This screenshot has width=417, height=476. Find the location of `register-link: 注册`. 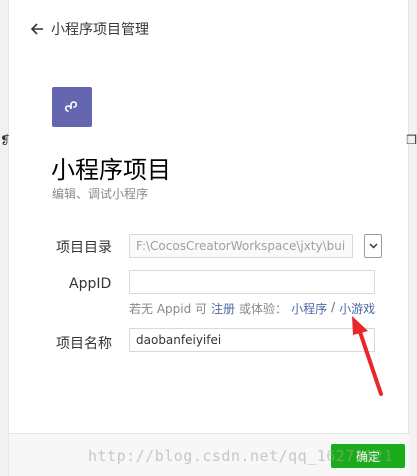

register-link: 注册 is located at coordinates (223, 308).